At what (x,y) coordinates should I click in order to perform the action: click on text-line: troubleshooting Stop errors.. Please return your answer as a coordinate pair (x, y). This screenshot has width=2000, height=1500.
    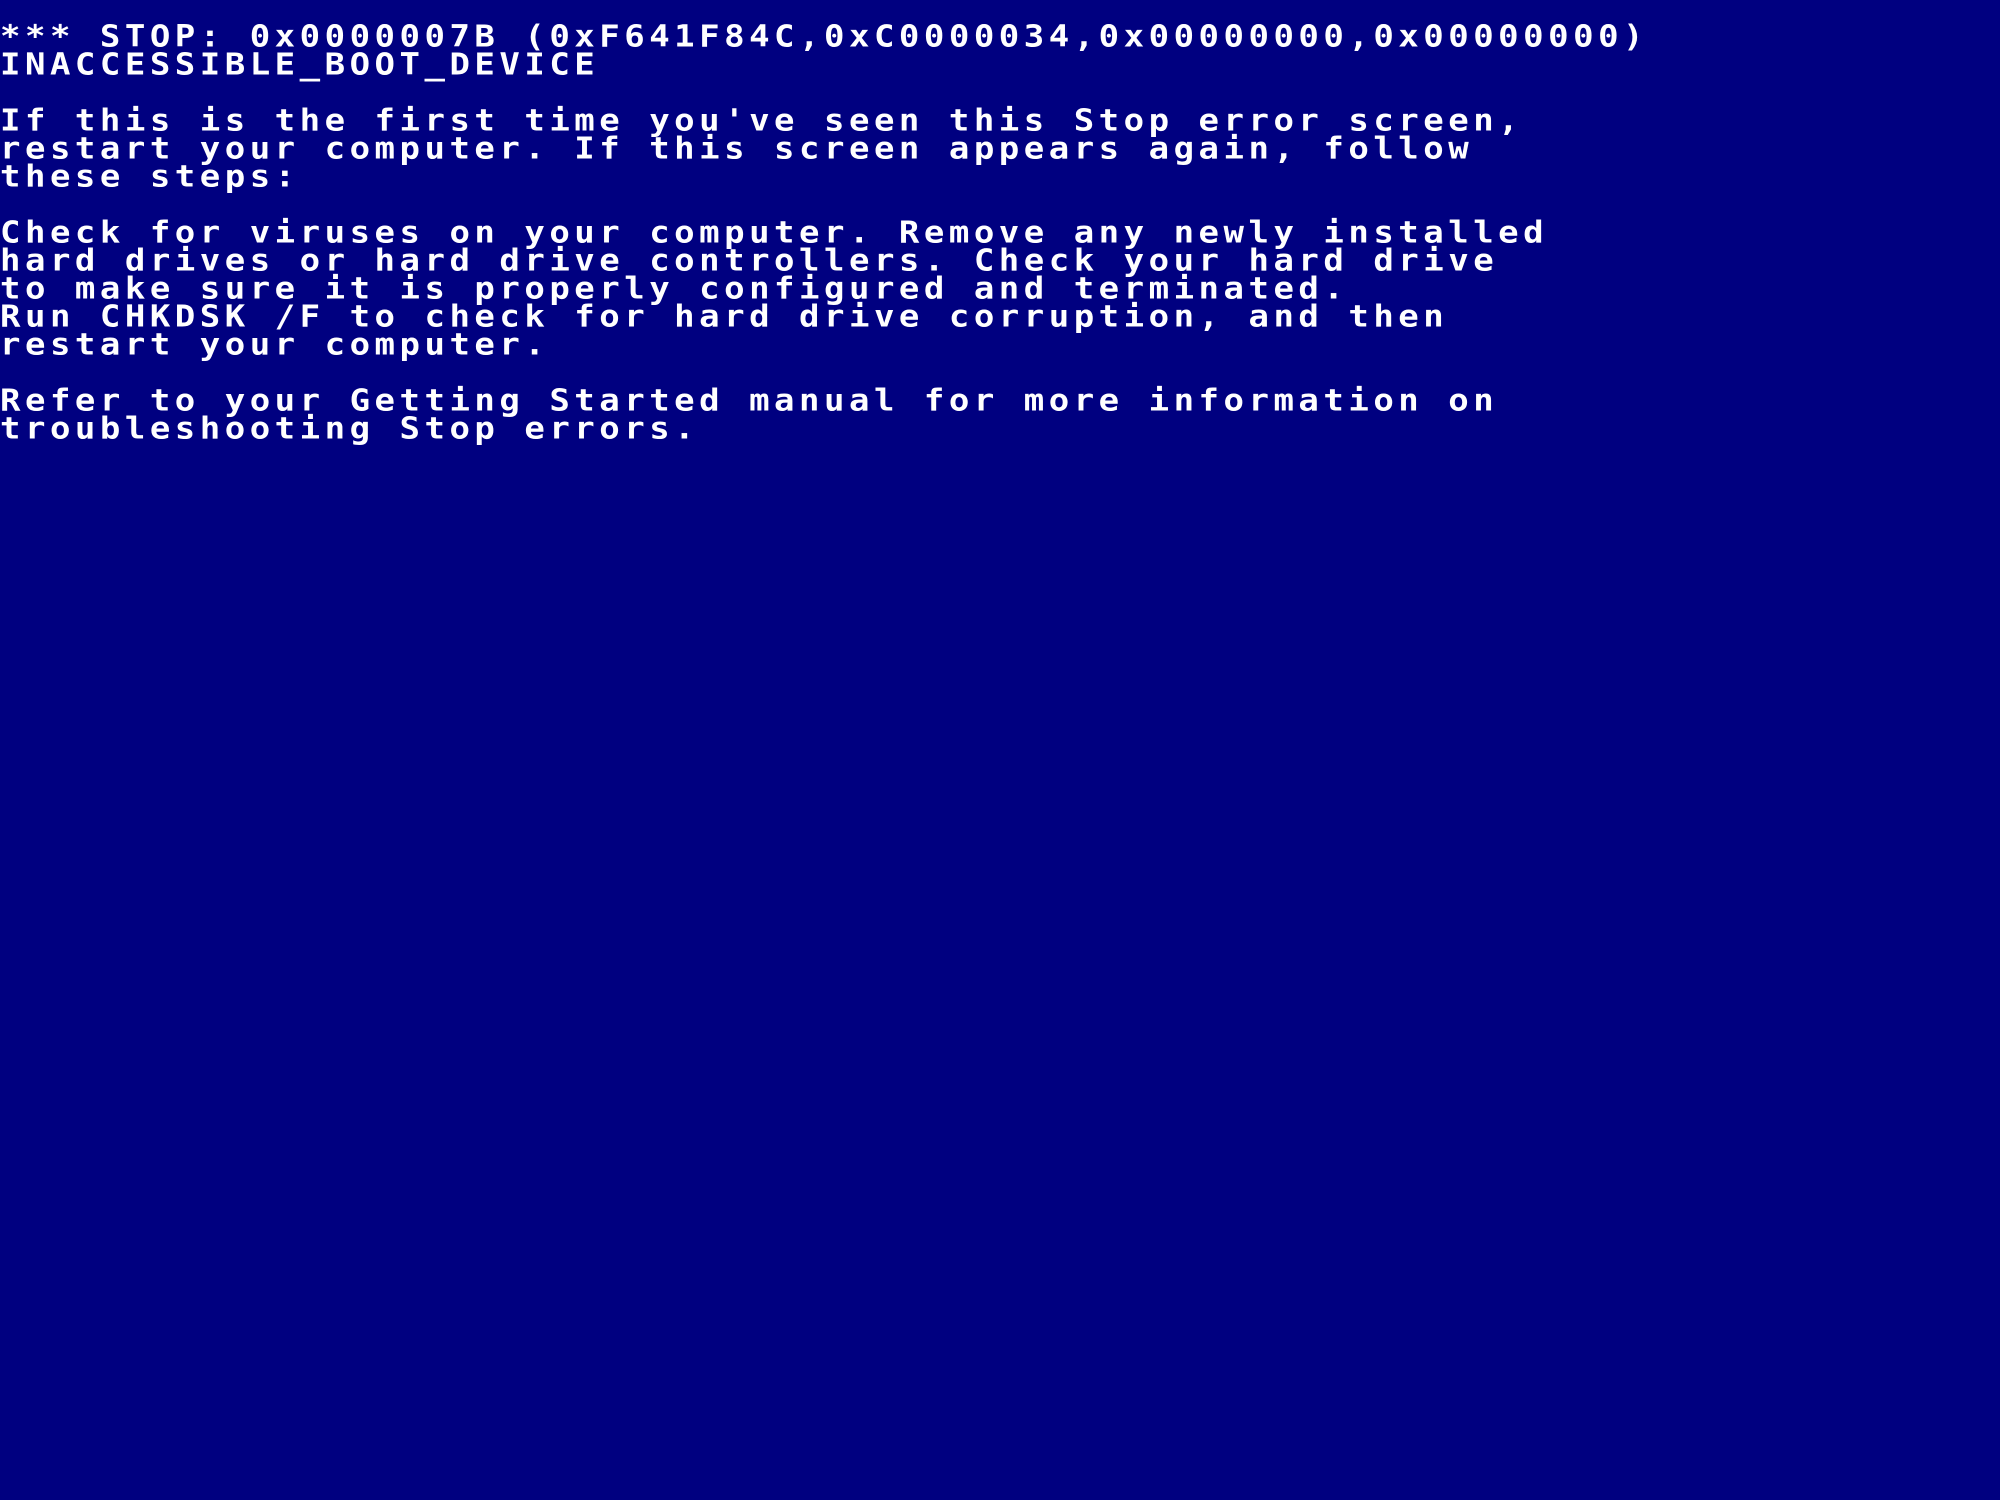
    Looking at the image, I should click on (350, 428).